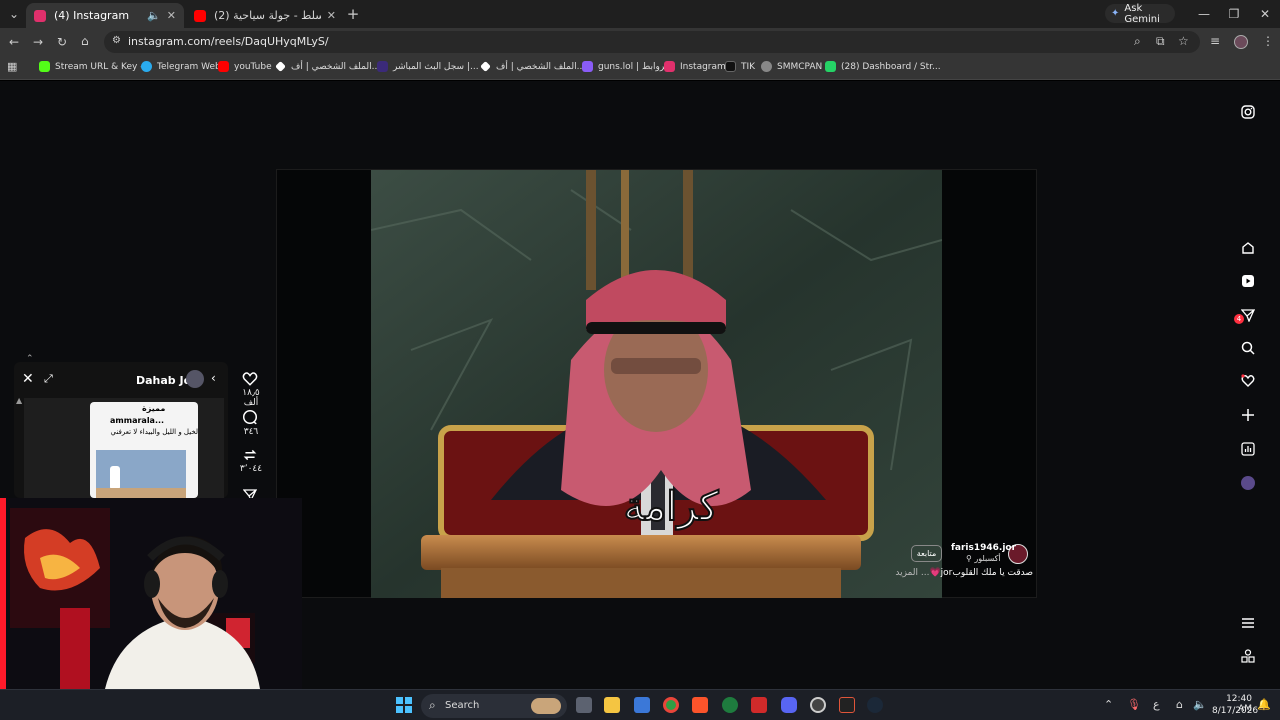 This screenshot has width=1280, height=720. What do you see at coordinates (251, 469) in the screenshot?
I see `repost-count: ٣٬٠٤٤` at bounding box center [251, 469].